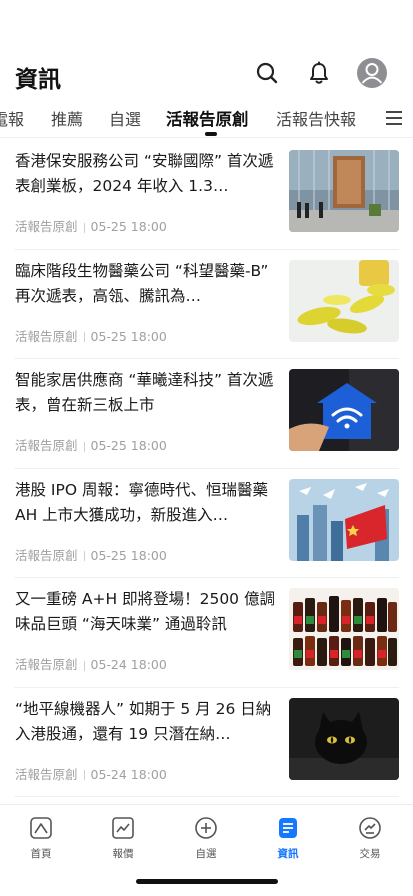  I want to click on nav-watchlist: 自選, so click(206, 838).